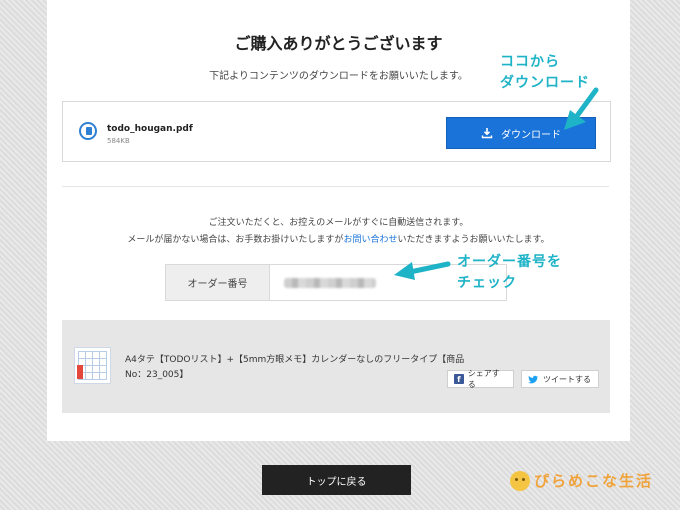 The width and height of the screenshot is (680, 510). I want to click on facebook-icon: f, so click(459, 379).